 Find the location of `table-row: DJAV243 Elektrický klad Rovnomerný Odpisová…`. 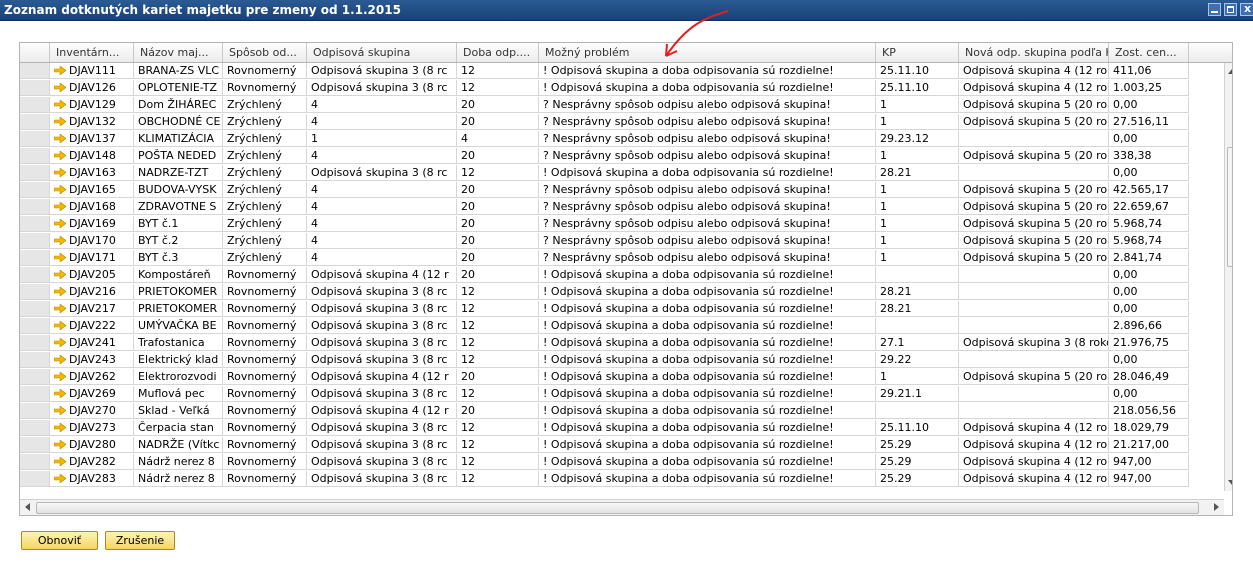

table-row: DJAV243 Elektrický klad Rovnomerný Odpisová… is located at coordinates (622, 360).